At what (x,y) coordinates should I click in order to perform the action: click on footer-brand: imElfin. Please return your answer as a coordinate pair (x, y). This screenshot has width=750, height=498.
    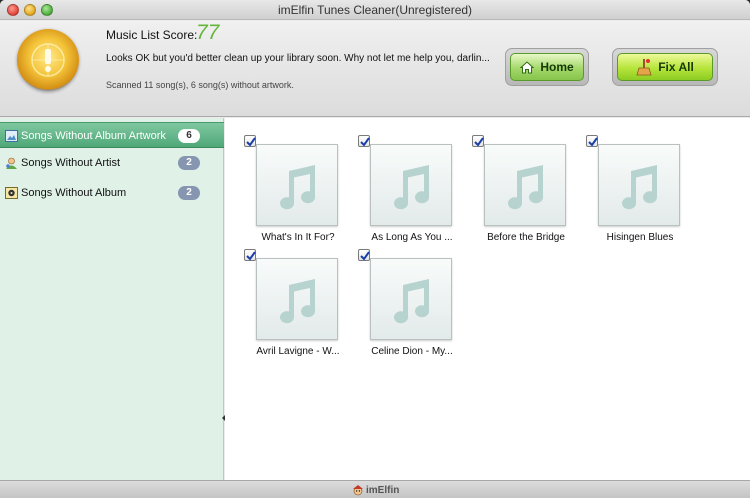
    Looking at the image, I should click on (375, 490).